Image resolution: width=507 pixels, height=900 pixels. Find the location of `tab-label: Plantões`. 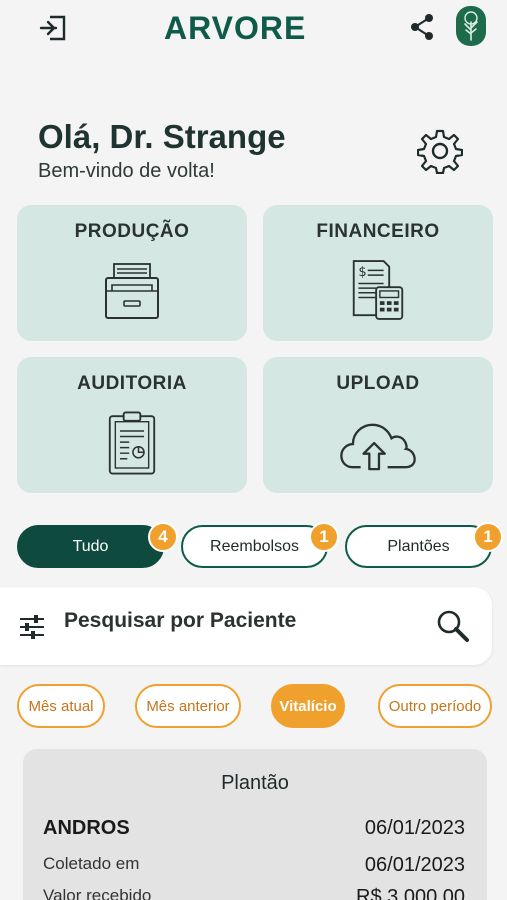

tab-label: Plantões is located at coordinates (418, 546).